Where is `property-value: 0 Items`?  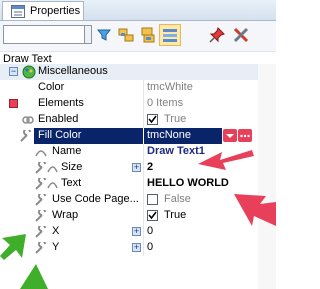 property-value: 0 Items is located at coordinates (165, 103).